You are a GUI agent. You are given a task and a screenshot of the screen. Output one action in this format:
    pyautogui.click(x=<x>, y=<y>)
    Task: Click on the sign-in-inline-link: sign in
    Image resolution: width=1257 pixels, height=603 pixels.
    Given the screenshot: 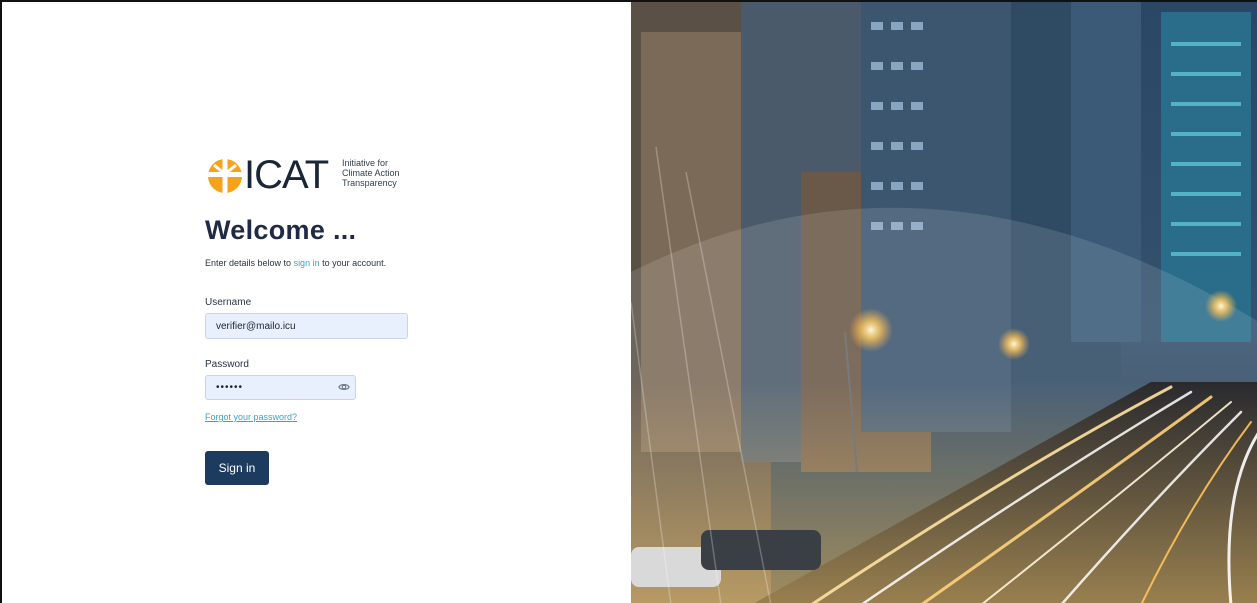 What is the action you would take?
    pyautogui.click(x=307, y=263)
    